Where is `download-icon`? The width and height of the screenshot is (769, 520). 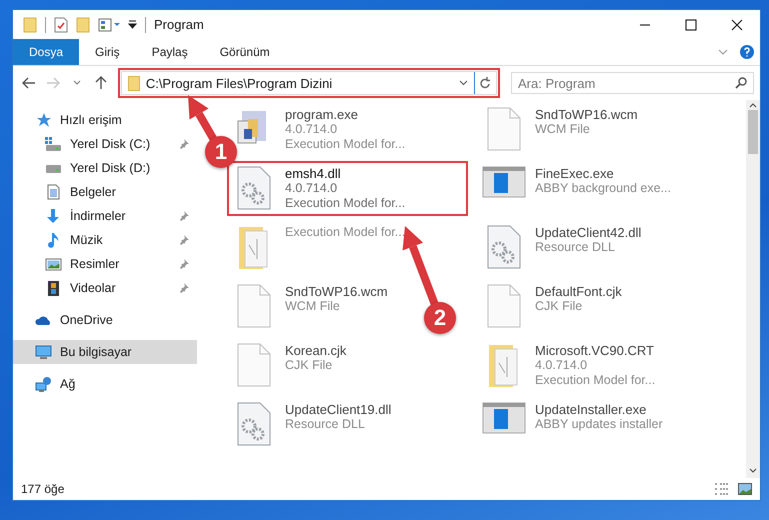
download-icon is located at coordinates (53, 216).